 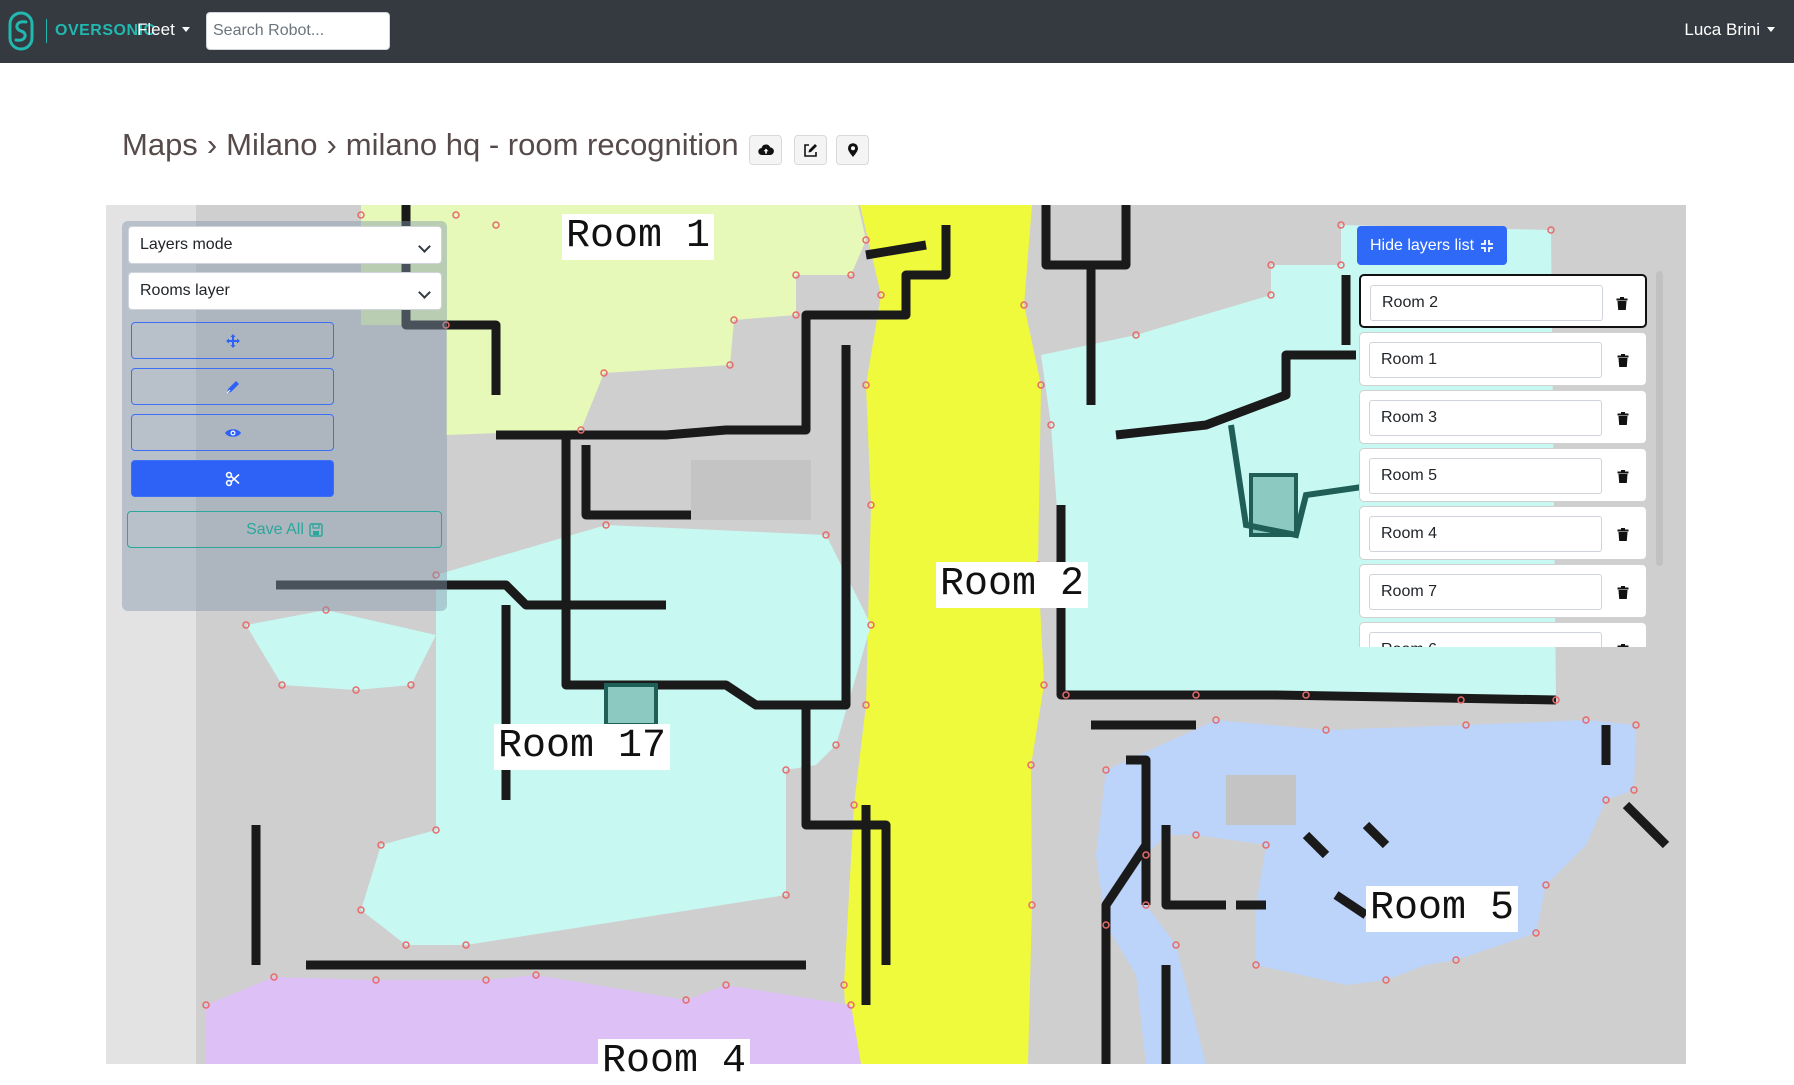 I want to click on layer-item-room-7: Room 7, so click(x=1503, y=591).